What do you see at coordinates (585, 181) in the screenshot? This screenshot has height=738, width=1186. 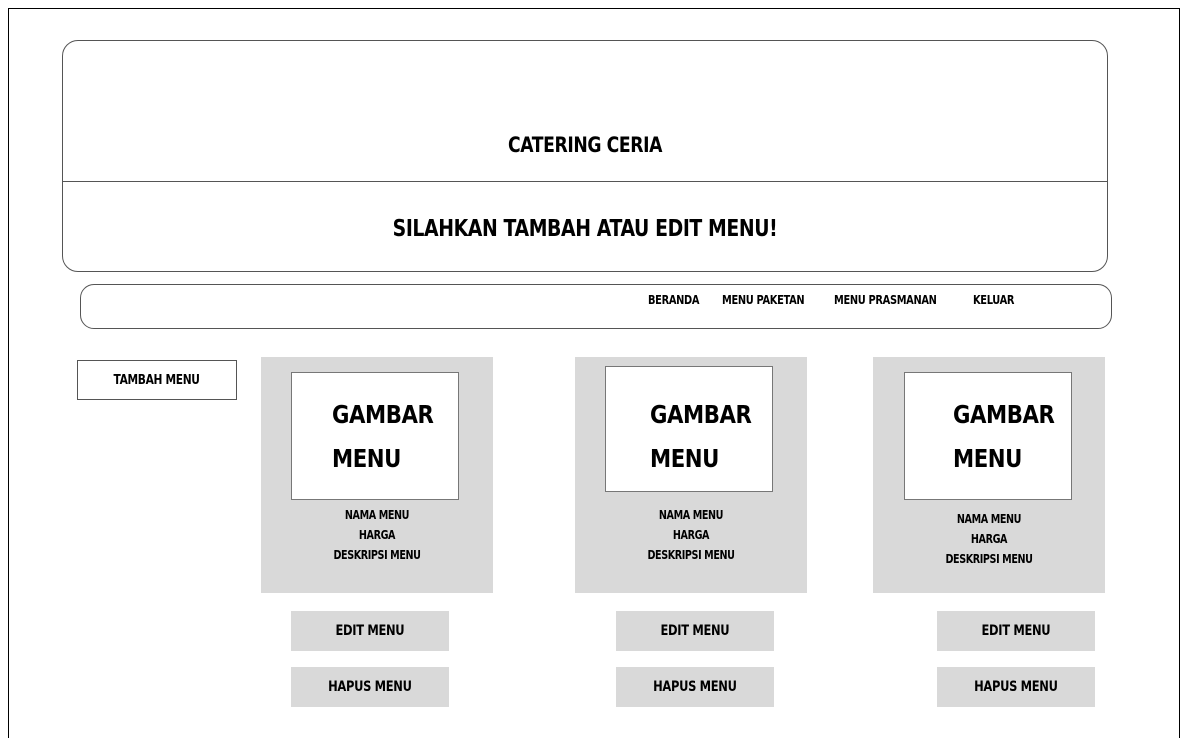 I see `header-divider` at bounding box center [585, 181].